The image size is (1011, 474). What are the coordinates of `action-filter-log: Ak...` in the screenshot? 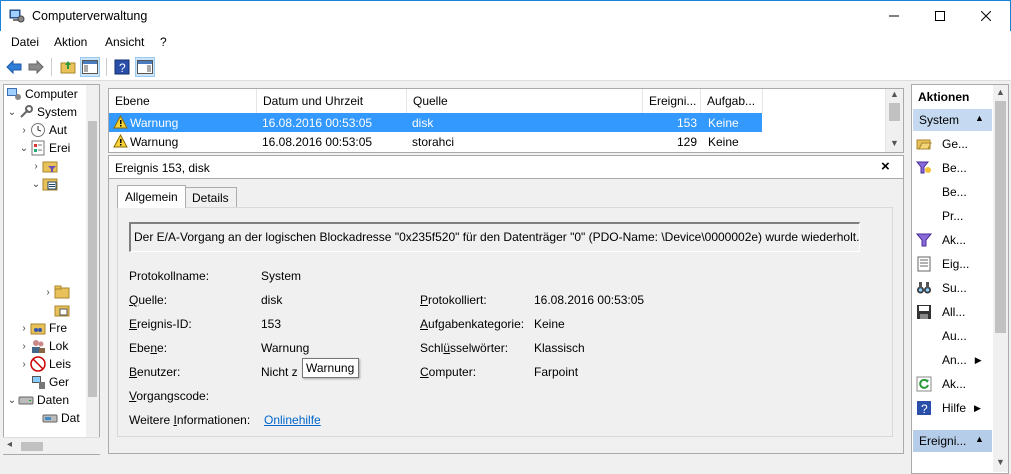 It's located at (941, 240).